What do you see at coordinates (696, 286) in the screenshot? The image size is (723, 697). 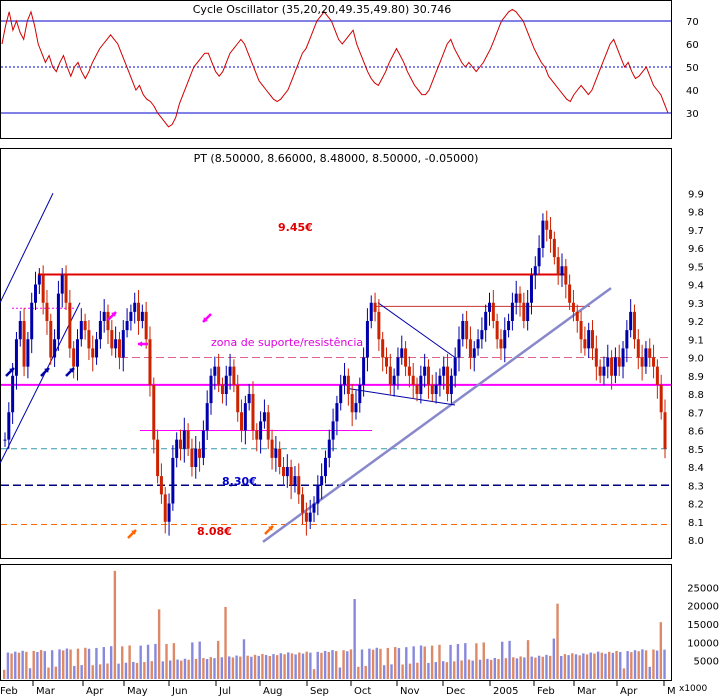 I see `price-tick-label: 9.4` at bounding box center [696, 286].